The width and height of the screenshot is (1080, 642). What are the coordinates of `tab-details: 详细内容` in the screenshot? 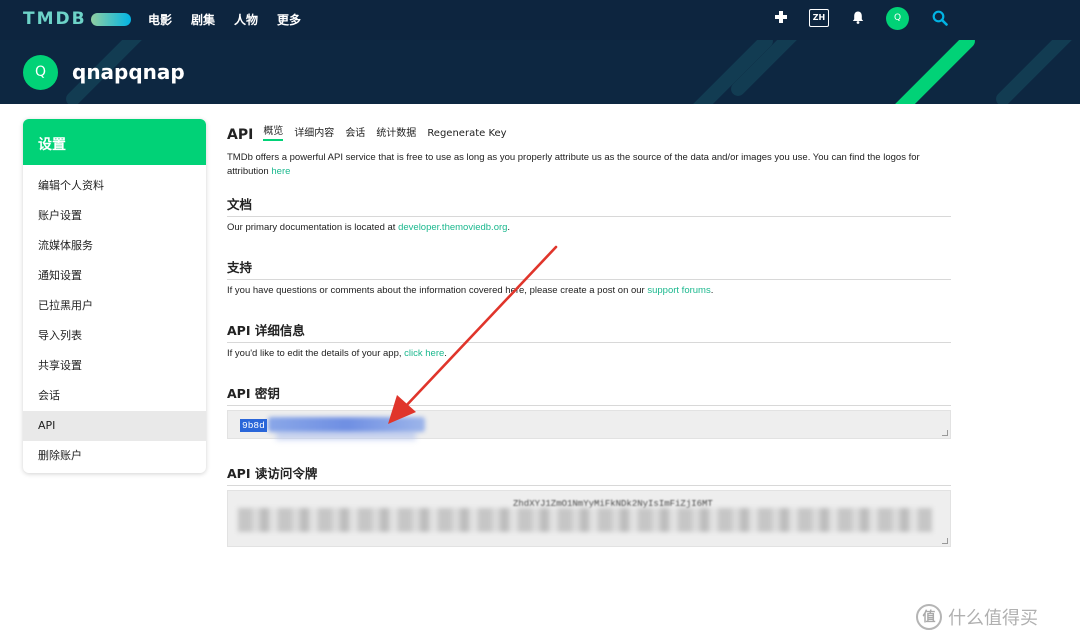 It's located at (314, 132).